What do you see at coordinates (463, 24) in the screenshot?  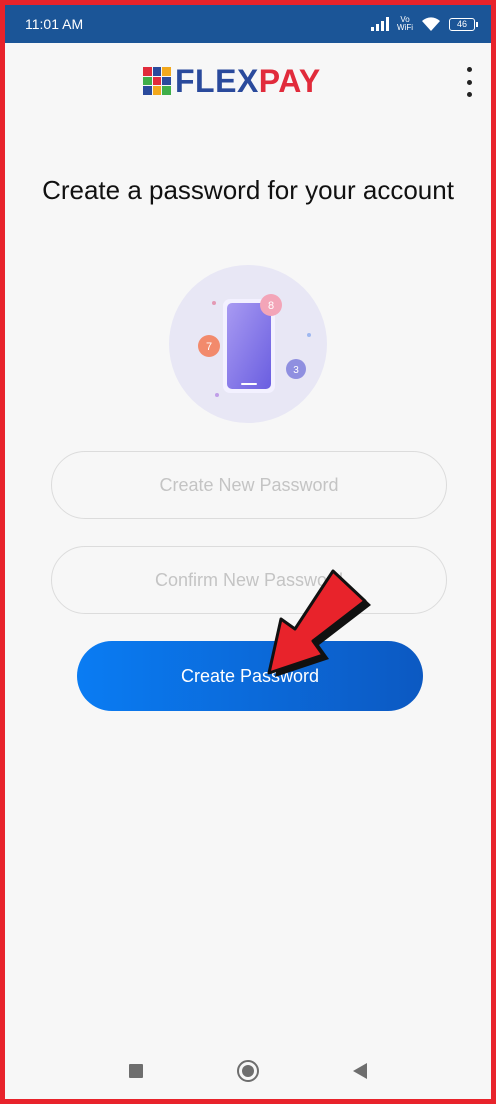 I see `battery-icon: 46` at bounding box center [463, 24].